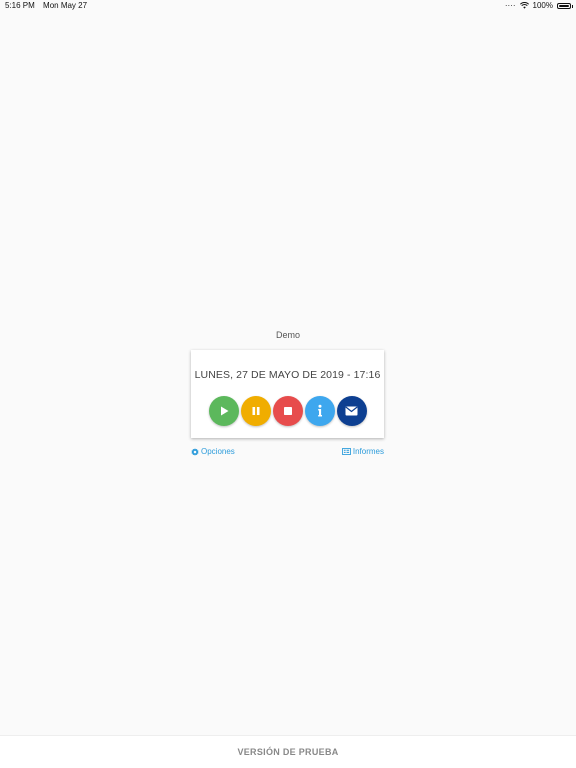 The height and width of the screenshot is (768, 576). Describe the element at coordinates (346, 451) in the screenshot. I see `report-icon` at that location.